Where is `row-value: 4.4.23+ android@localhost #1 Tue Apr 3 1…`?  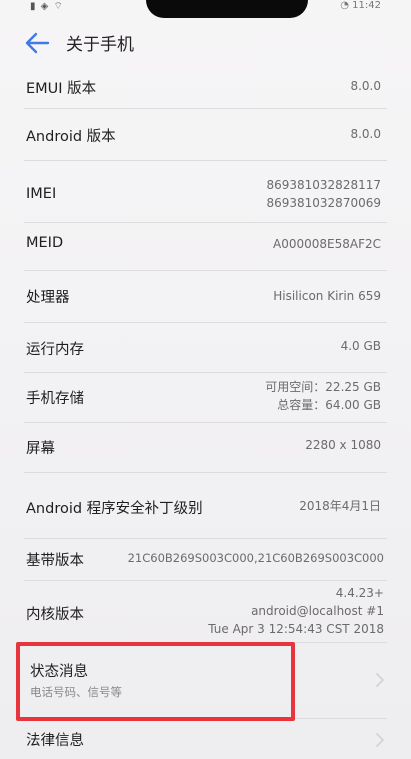 row-value: 4.4.23+ android@localhost #1 Tue Apr 3 1… is located at coordinates (296, 611).